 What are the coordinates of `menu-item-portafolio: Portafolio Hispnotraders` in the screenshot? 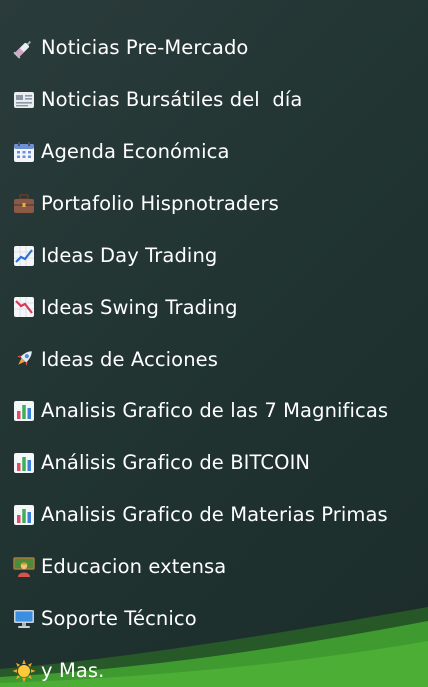 It's located at (217, 204).